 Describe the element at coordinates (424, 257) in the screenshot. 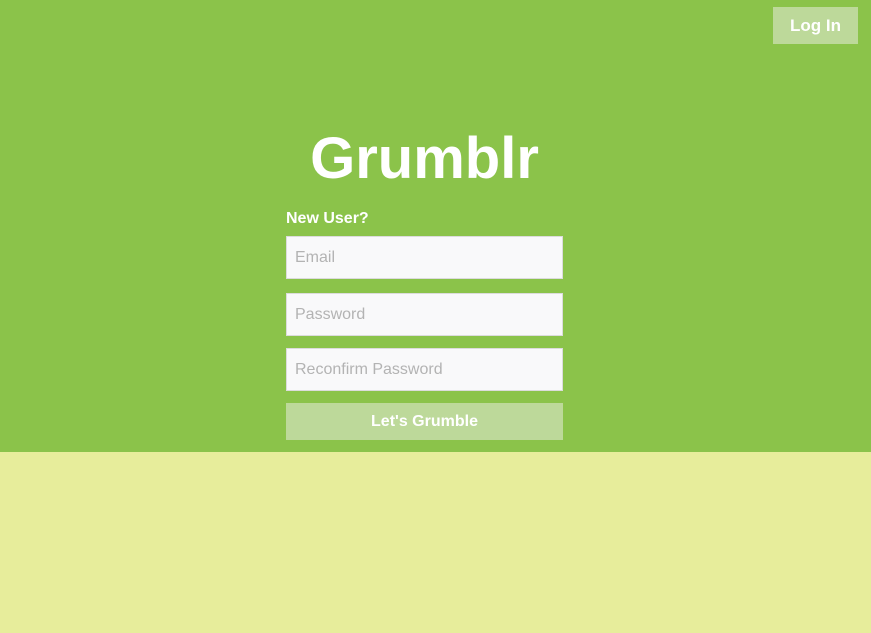

I see `email-input` at that location.